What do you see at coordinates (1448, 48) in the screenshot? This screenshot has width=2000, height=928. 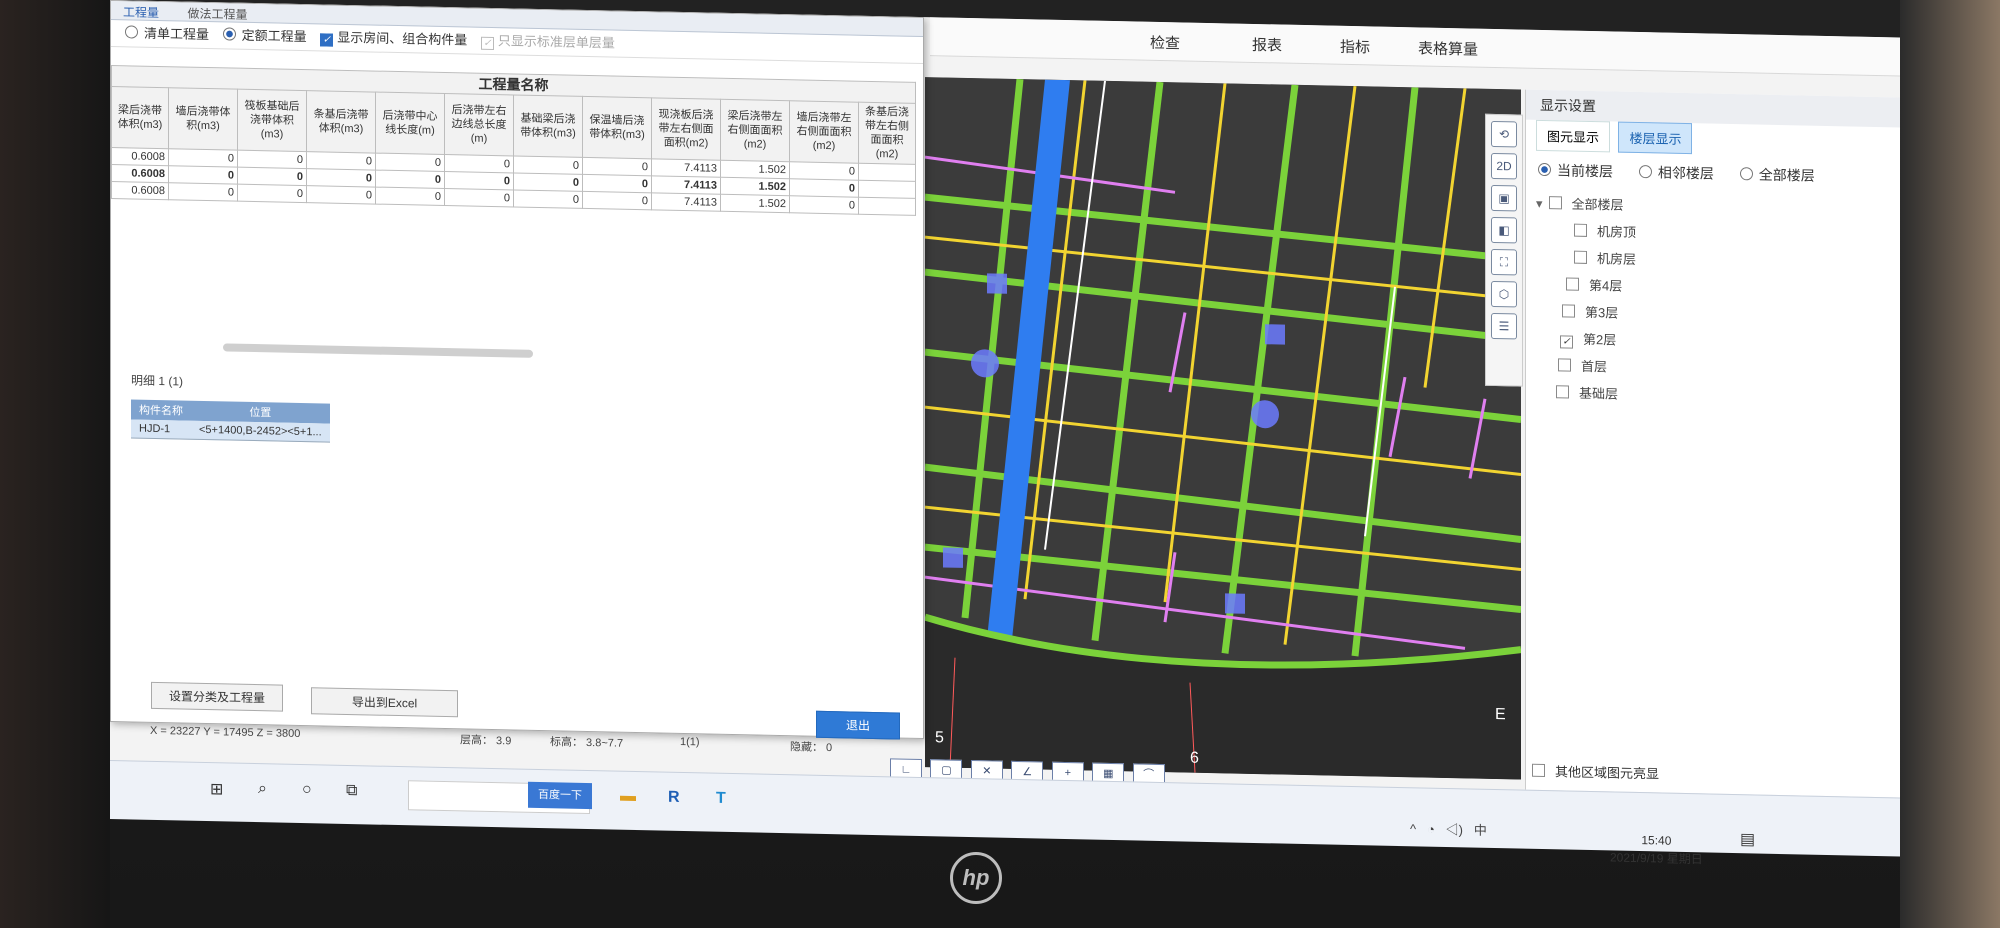 I see `tab-table-calc: 表格算量` at bounding box center [1448, 48].